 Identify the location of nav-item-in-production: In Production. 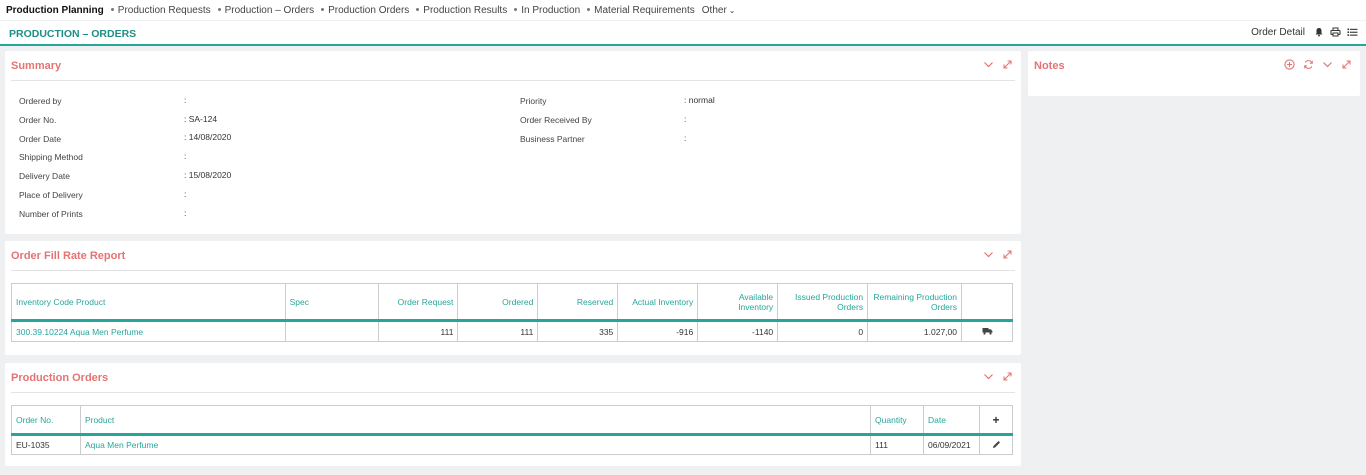
(547, 10).